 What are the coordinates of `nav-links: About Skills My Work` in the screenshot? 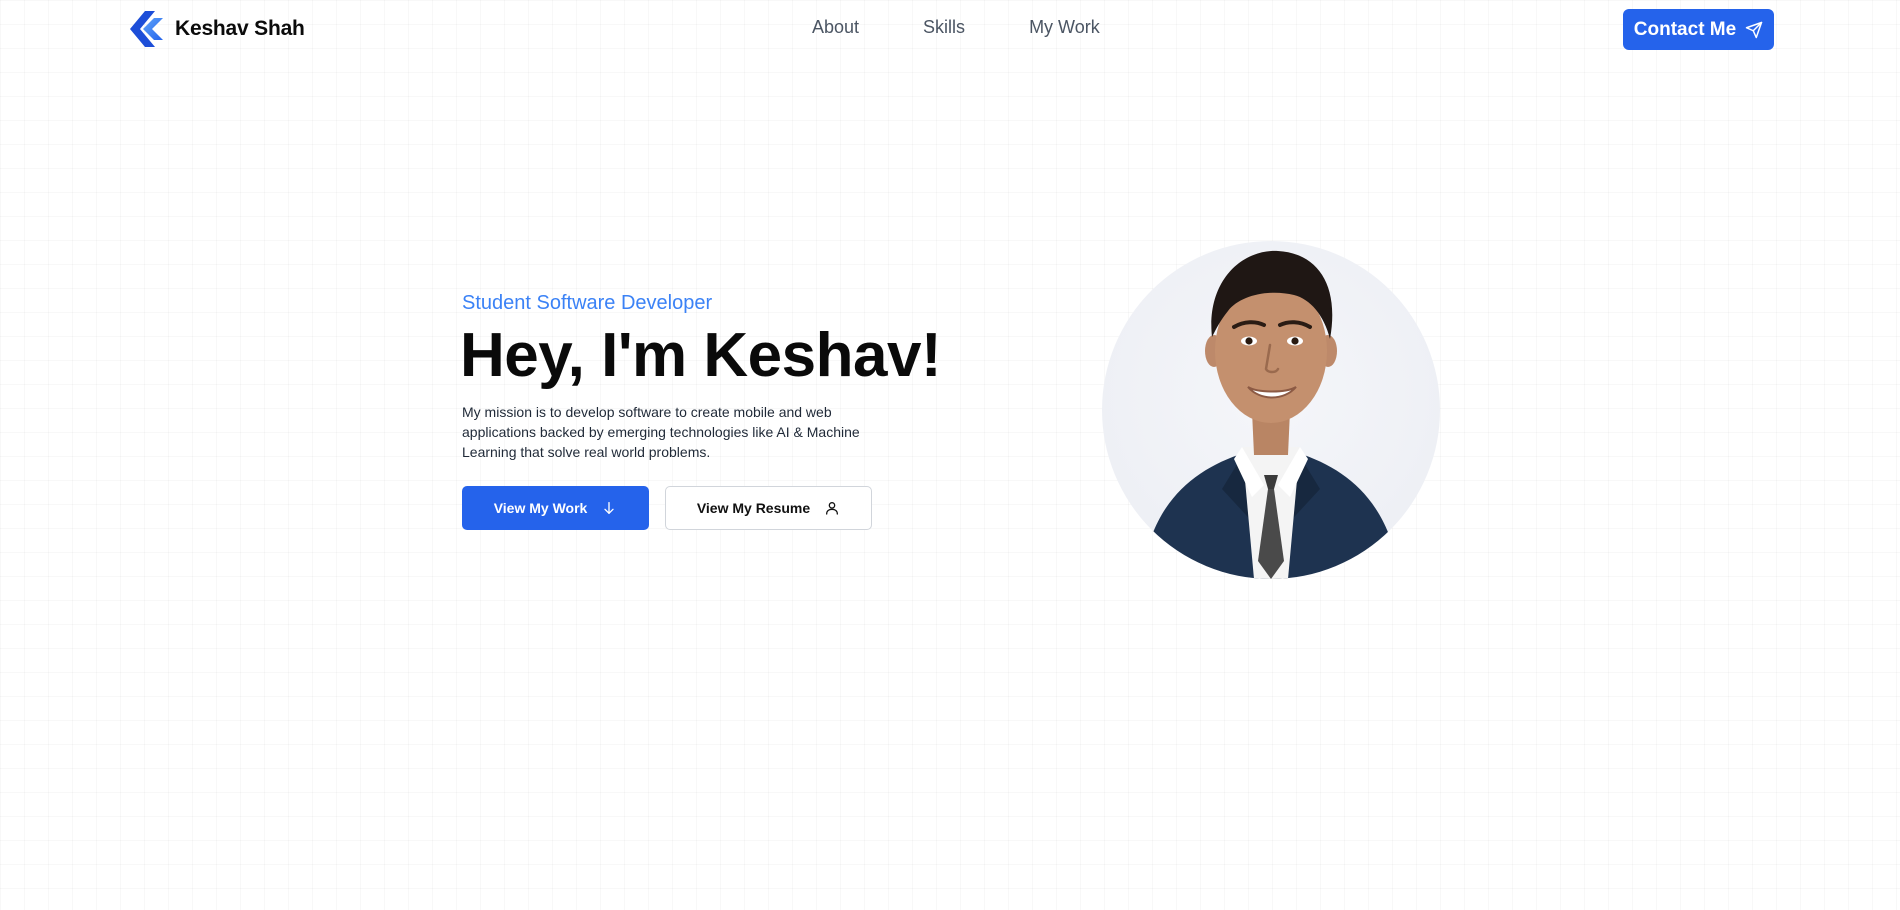 It's located at (956, 27).